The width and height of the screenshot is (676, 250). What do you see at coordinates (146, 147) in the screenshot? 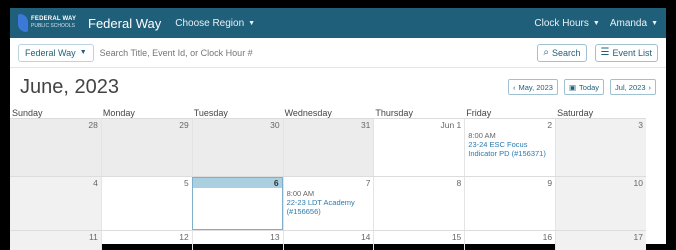
I see `calendar-day-cell: 29` at bounding box center [146, 147].